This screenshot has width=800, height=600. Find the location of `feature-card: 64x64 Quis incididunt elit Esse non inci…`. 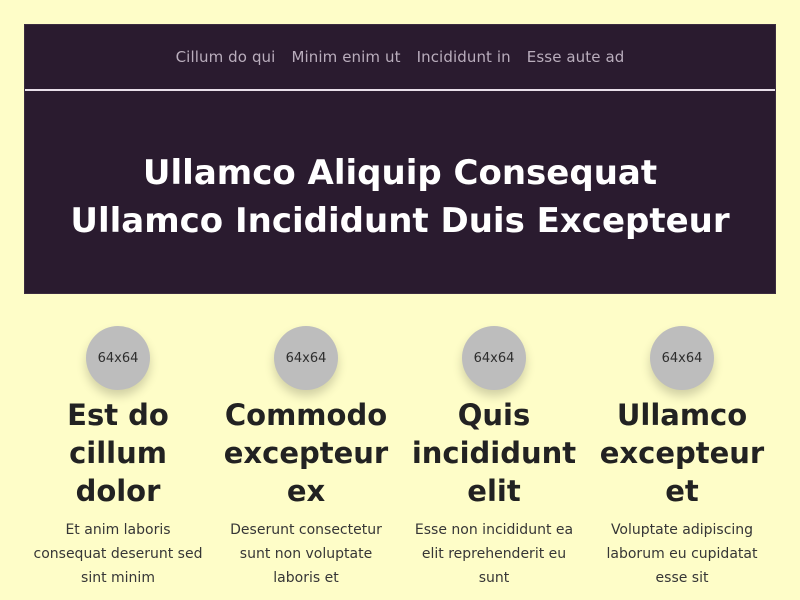

feature-card: 64x64 Quis incididunt elit Esse non inci… is located at coordinates (494, 458).